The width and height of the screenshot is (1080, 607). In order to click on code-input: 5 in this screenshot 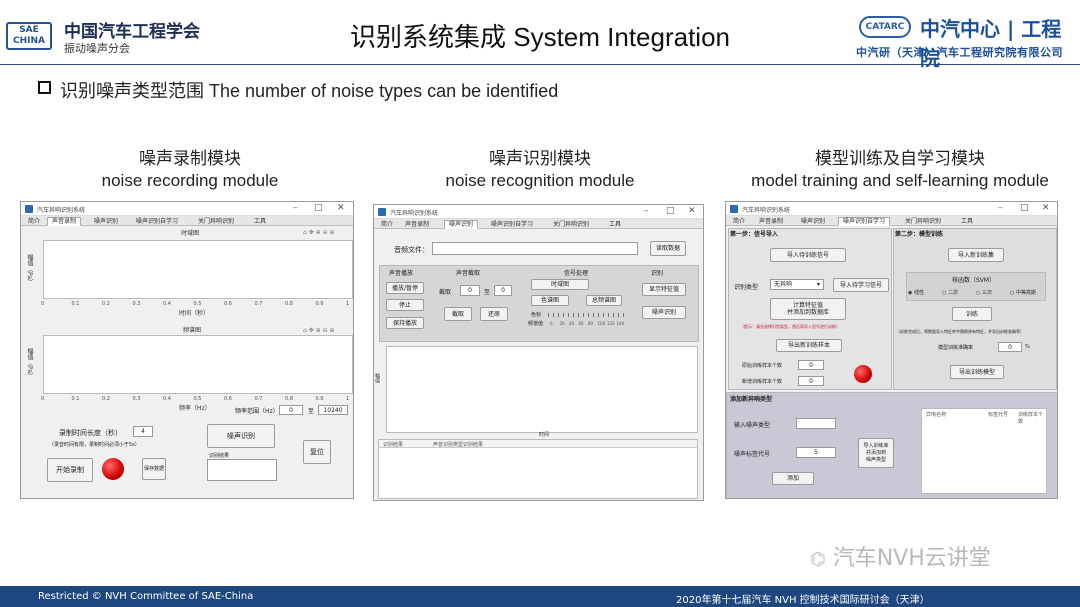, I will do `click(816, 452)`.